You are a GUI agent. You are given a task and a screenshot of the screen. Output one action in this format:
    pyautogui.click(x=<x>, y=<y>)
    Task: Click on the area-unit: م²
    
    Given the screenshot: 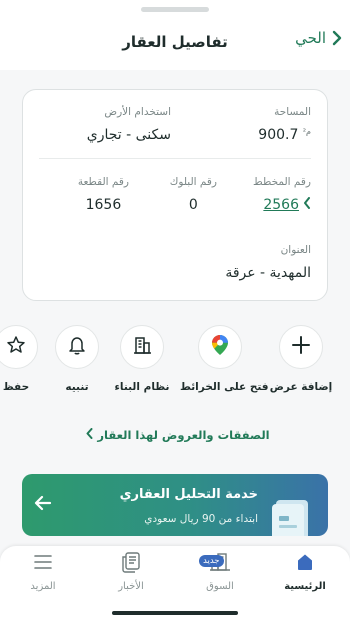 What is the action you would take?
    pyautogui.click(x=306, y=131)
    